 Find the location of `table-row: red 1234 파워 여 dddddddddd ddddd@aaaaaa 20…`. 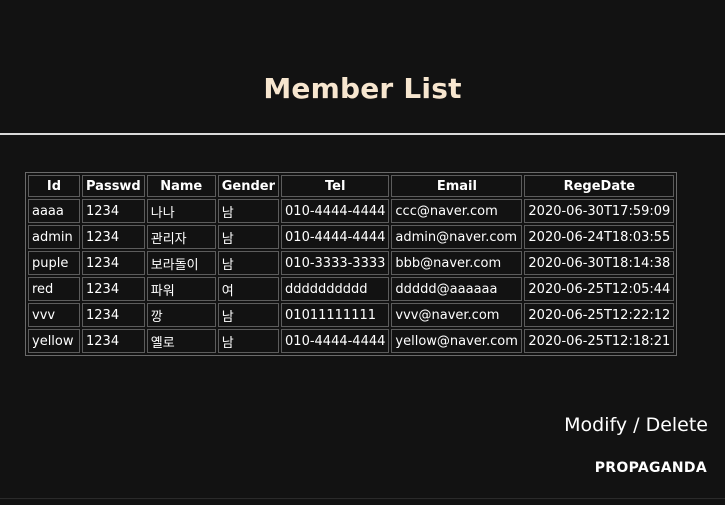

table-row: red 1234 파워 여 dddddddddd ddddd@aaaaaa 20… is located at coordinates (351, 289).